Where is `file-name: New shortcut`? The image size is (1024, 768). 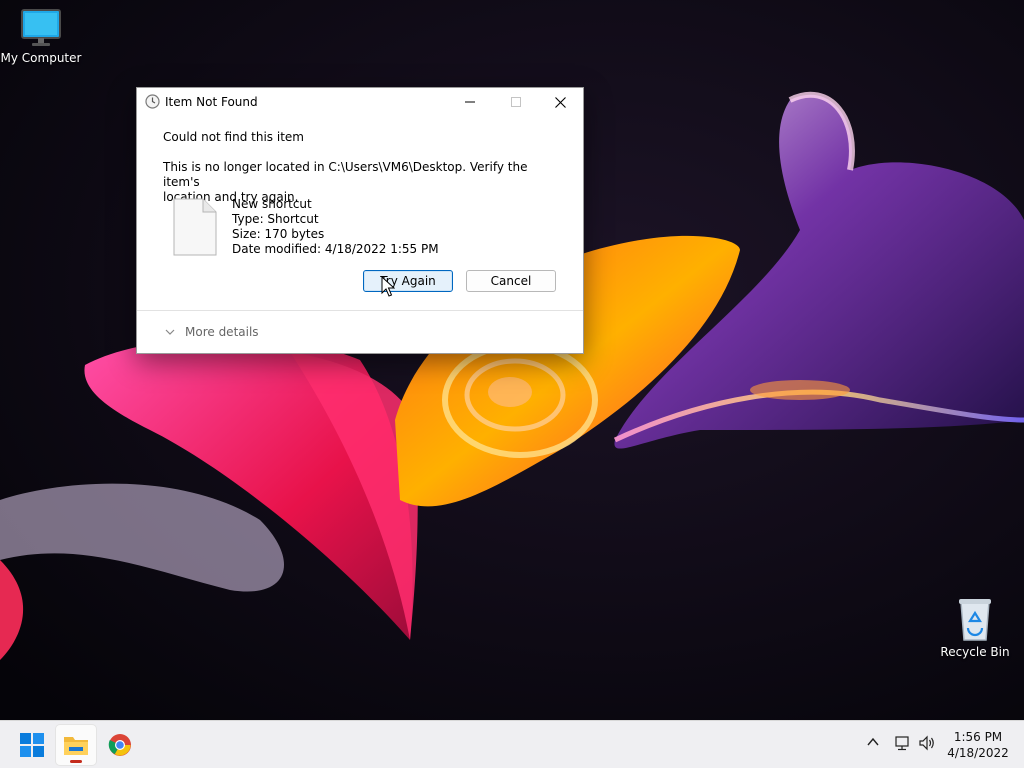
file-name: New shortcut is located at coordinates (272, 204).